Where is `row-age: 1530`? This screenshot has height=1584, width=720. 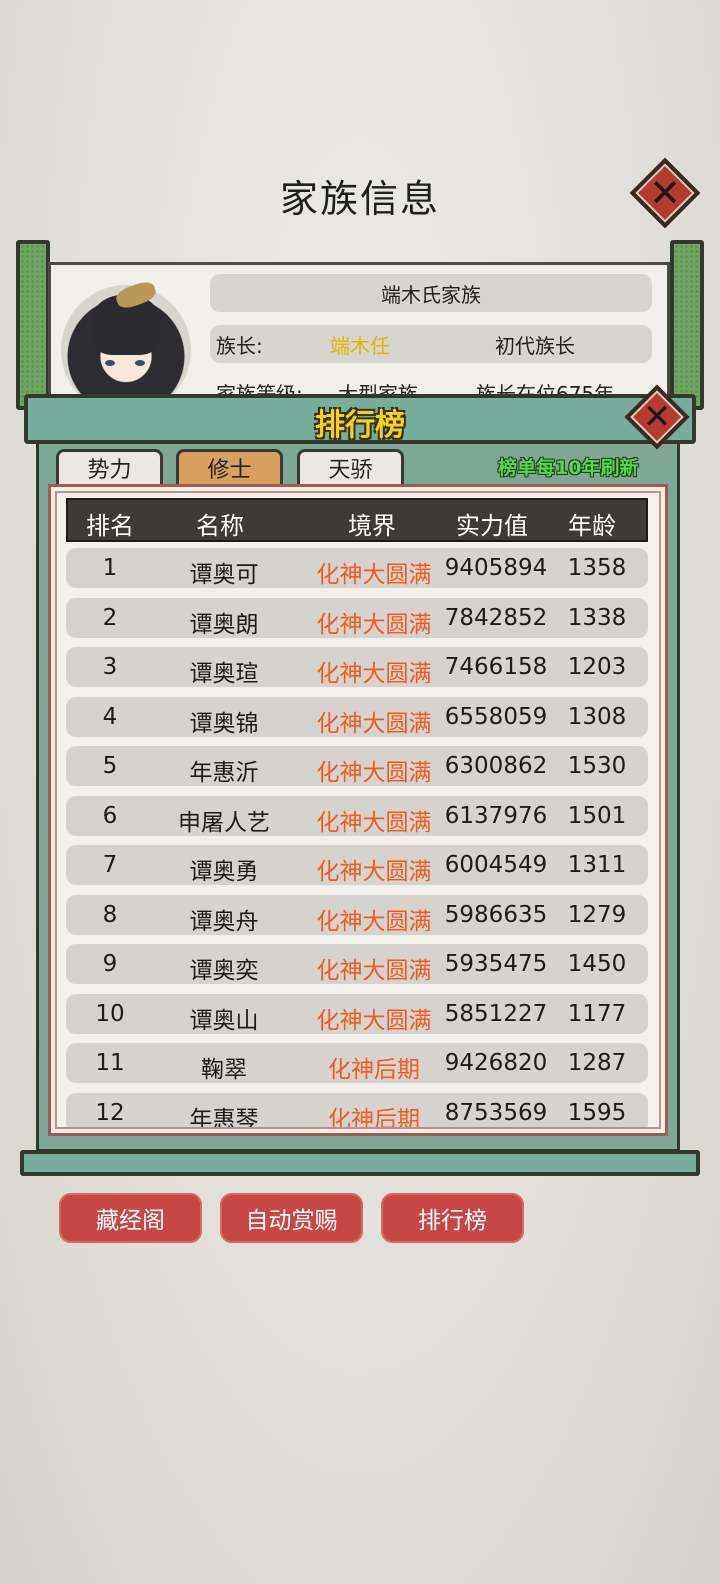
row-age: 1530 is located at coordinates (597, 766).